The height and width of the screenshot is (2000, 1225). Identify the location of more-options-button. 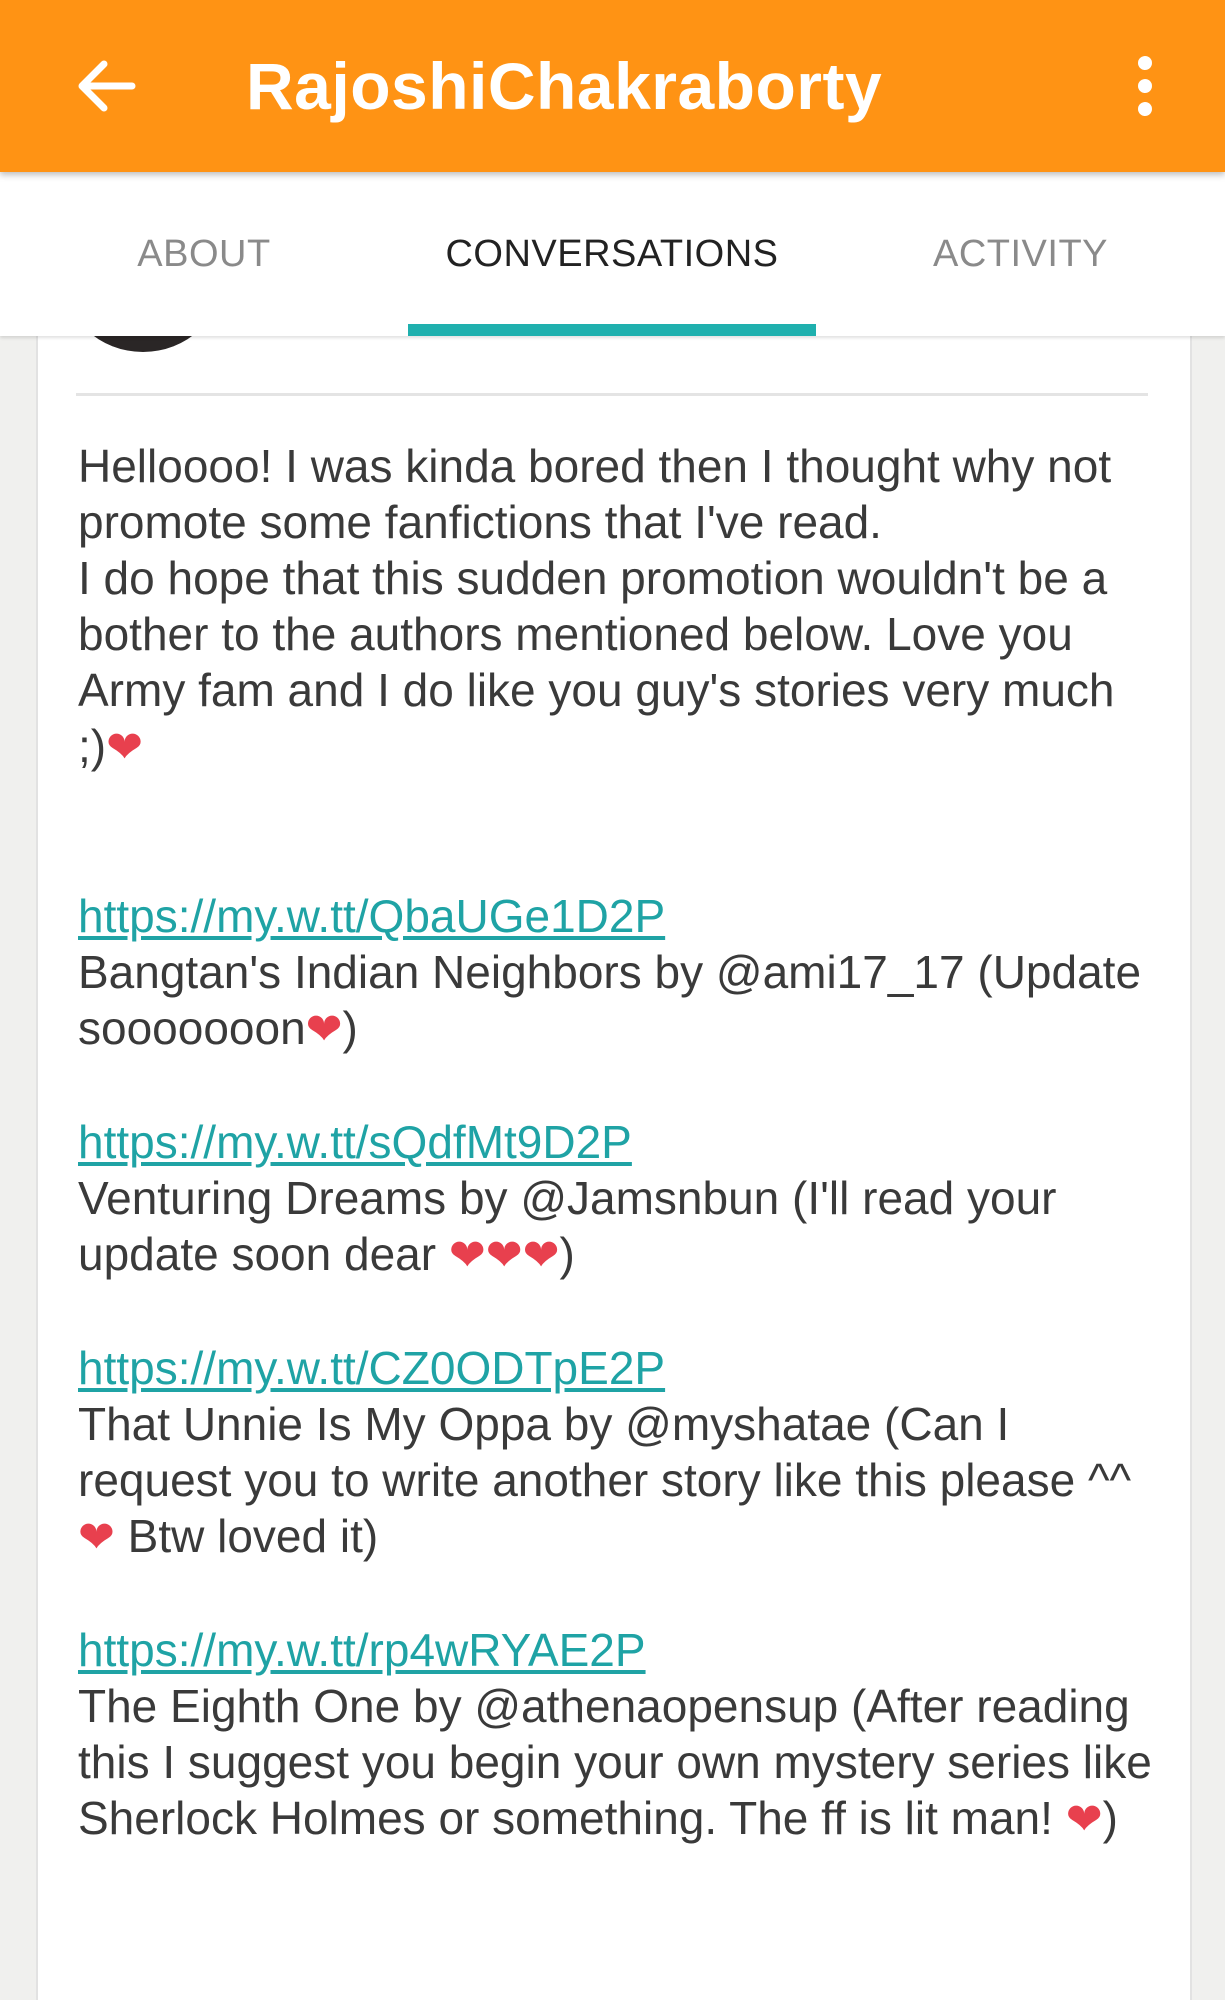
(1145, 86).